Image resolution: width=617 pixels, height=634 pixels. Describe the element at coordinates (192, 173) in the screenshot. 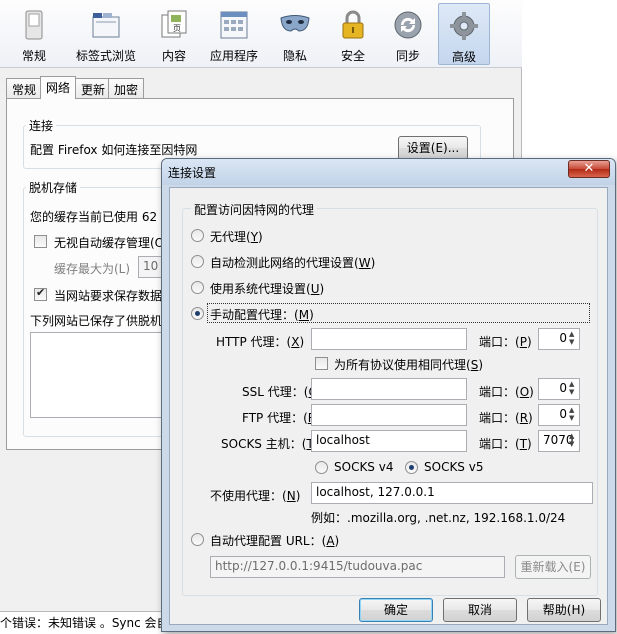

I see `dialog-title: 连接设置` at that location.